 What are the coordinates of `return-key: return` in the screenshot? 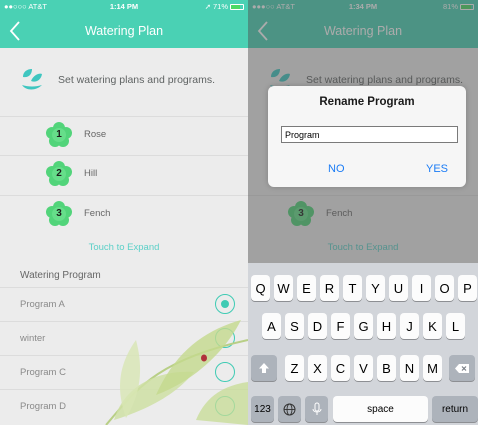 It's located at (455, 409).